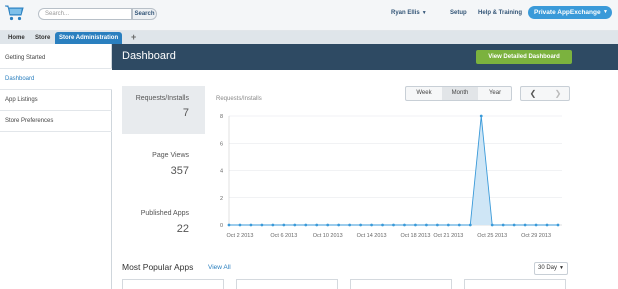 The width and height of the screenshot is (618, 289). I want to click on stat-published-apps: Published Apps 22, so click(163, 228).